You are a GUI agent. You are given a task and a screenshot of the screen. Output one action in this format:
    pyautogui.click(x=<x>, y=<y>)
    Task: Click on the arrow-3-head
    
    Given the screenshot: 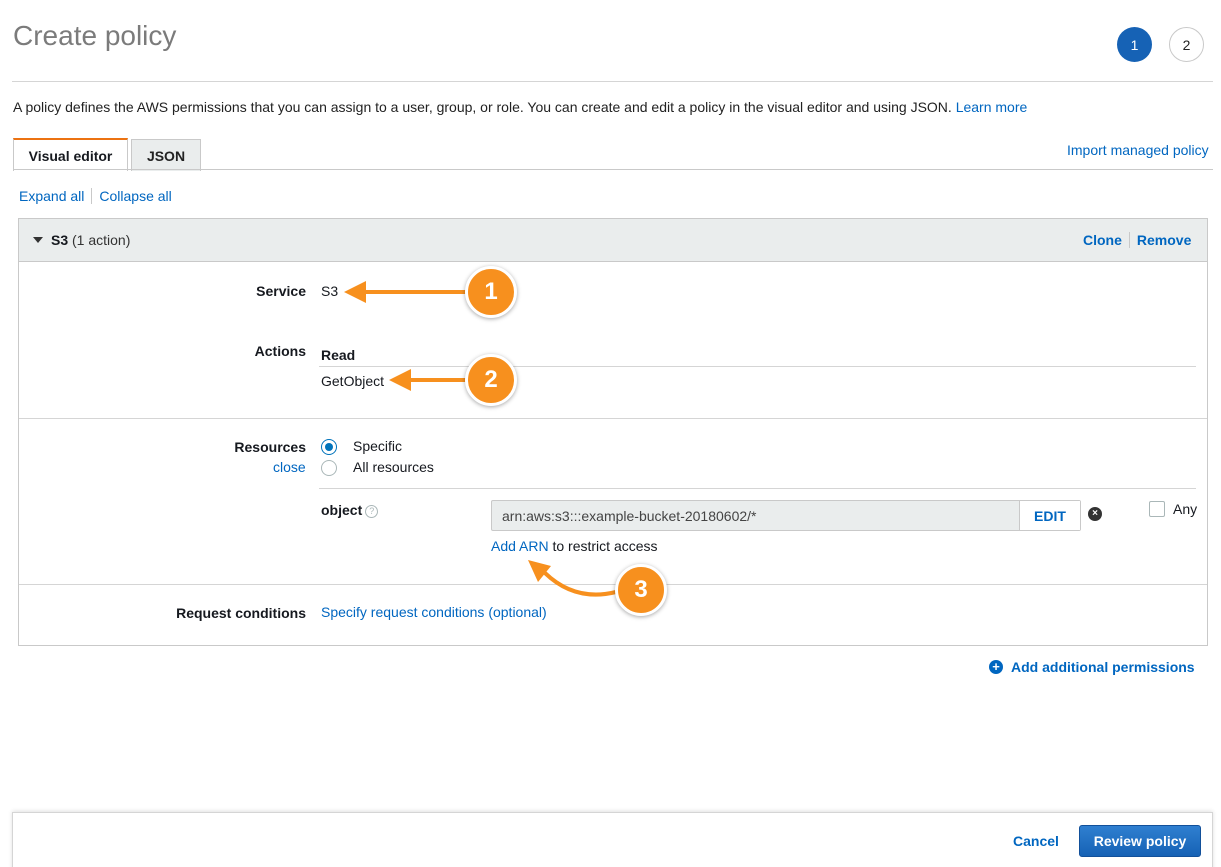 What is the action you would take?
    pyautogui.click(x=539, y=571)
    